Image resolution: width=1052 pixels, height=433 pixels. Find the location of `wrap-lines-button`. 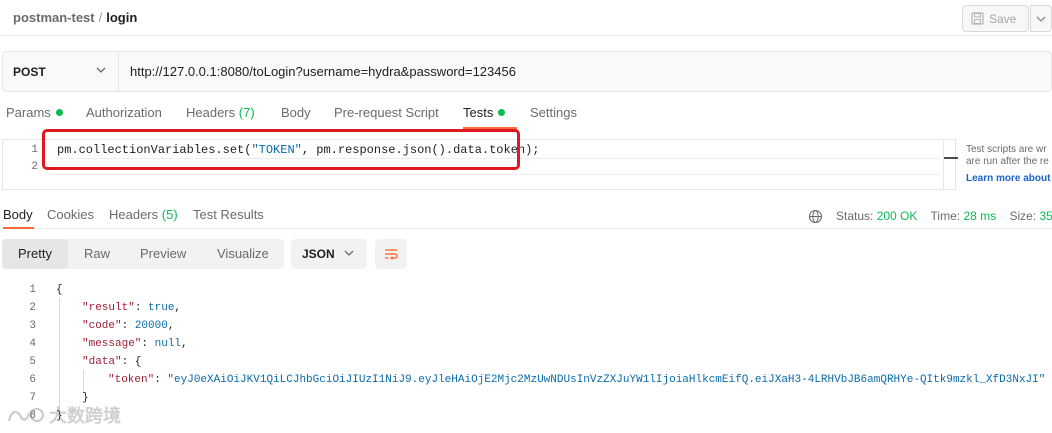

wrap-lines-button is located at coordinates (391, 254).